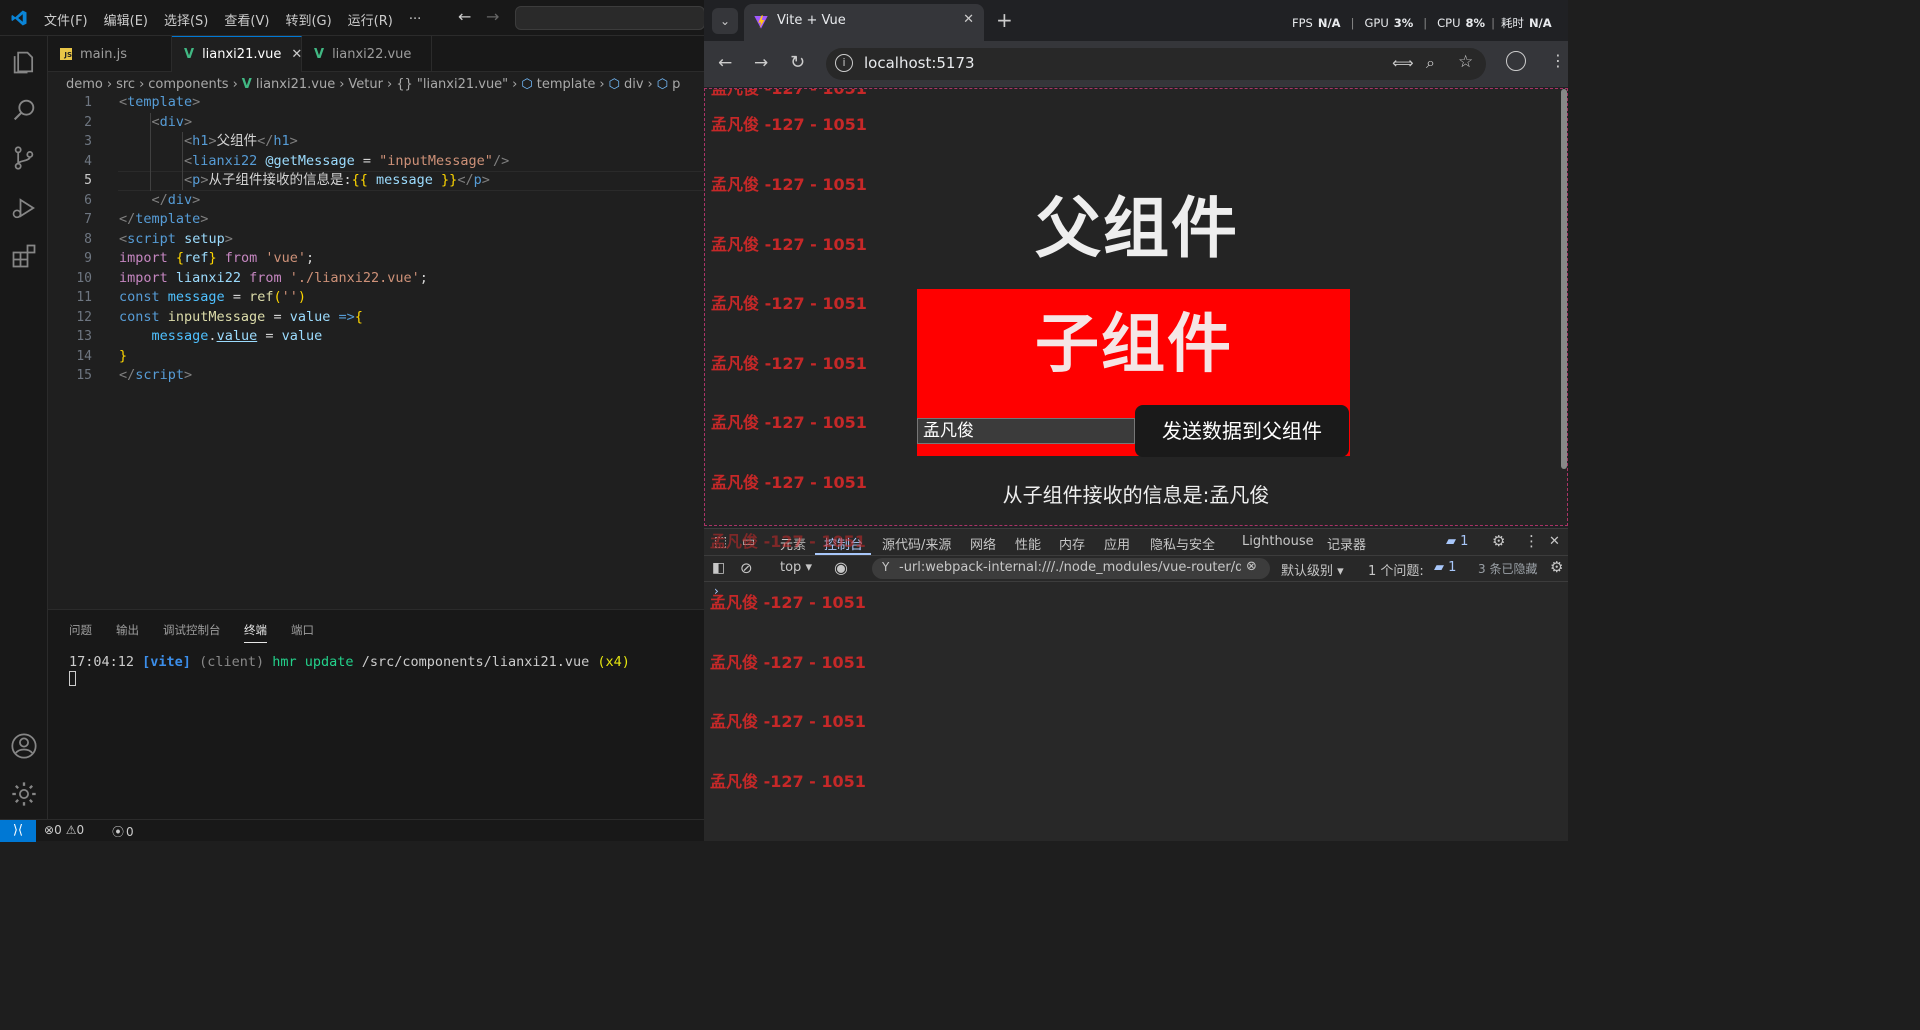 The image size is (1920, 1030). Describe the element at coordinates (415, 19) in the screenshot. I see `menu-more: ···` at that location.